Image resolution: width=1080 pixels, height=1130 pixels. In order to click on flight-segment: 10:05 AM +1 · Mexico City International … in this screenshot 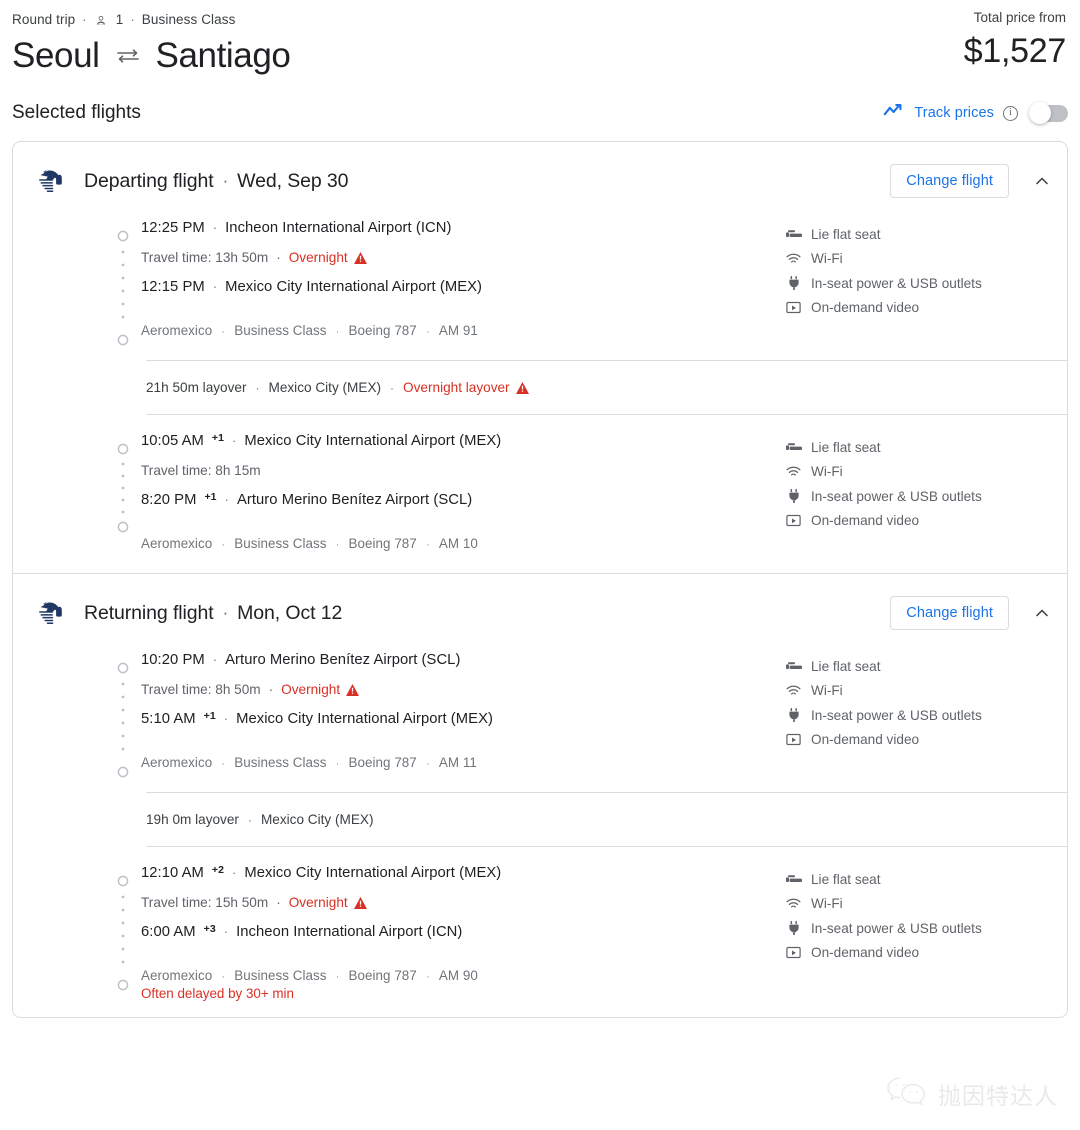, I will do `click(540, 494)`.